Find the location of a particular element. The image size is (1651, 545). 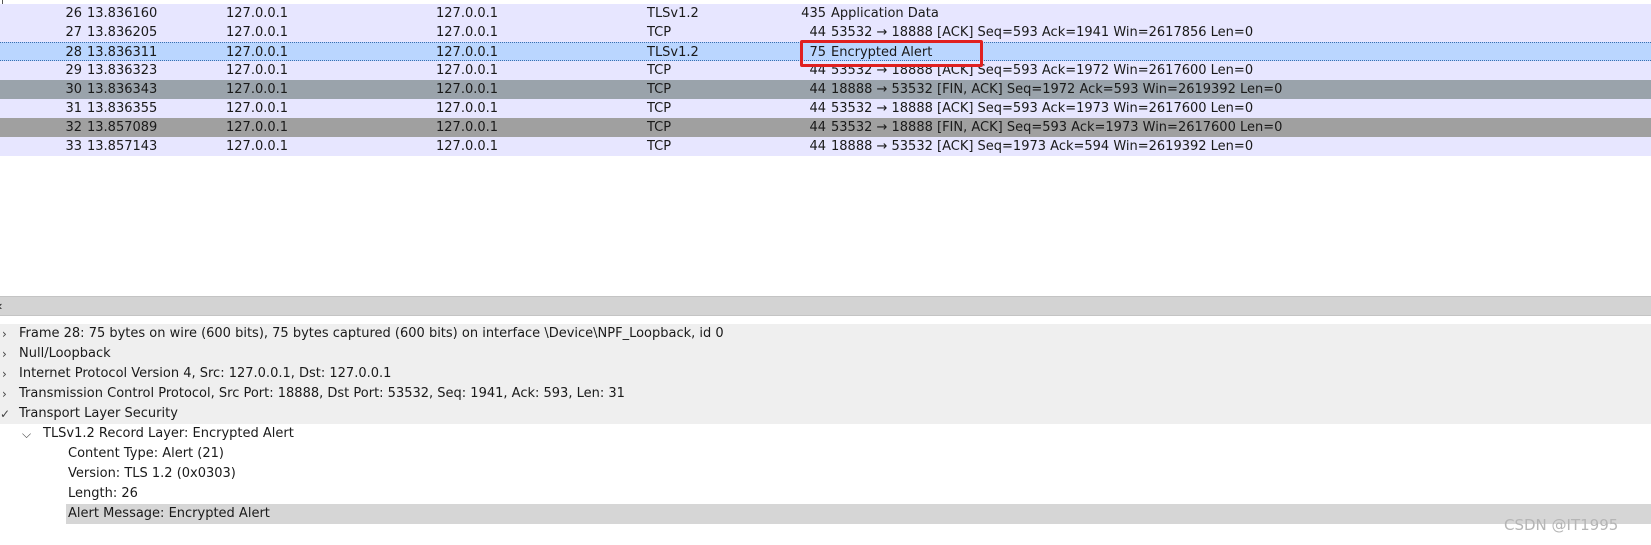

tree-item-label: TLSv1.2 Record Layer: Encrypted Alert is located at coordinates (168, 433).